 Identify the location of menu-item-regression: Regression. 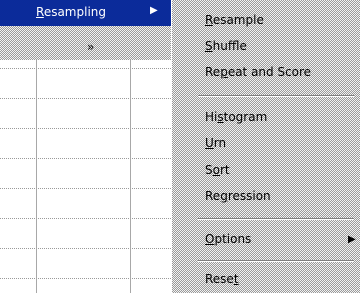
(238, 196).